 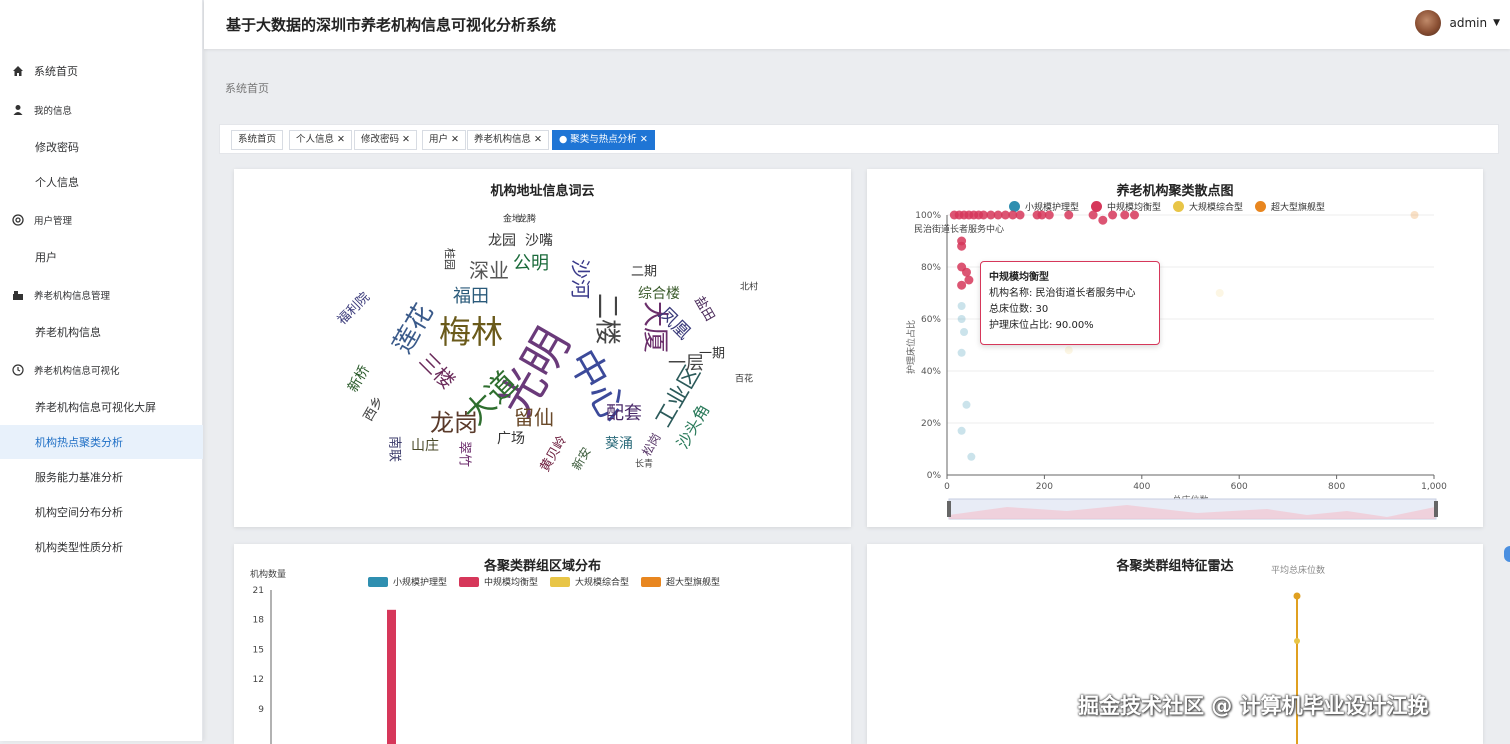 I want to click on sidebar-item-8: 养老机构信息可视化, so click(x=101, y=370).